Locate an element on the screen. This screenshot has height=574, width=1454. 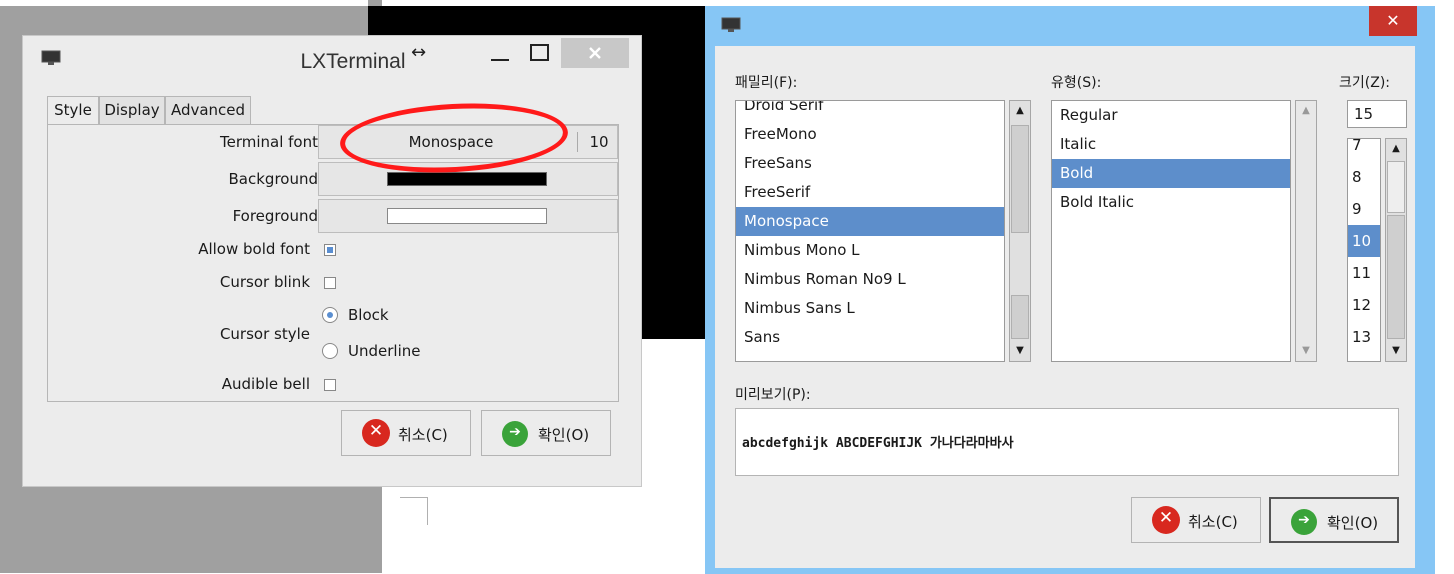
list-item: Regular is located at coordinates (1171, 115).